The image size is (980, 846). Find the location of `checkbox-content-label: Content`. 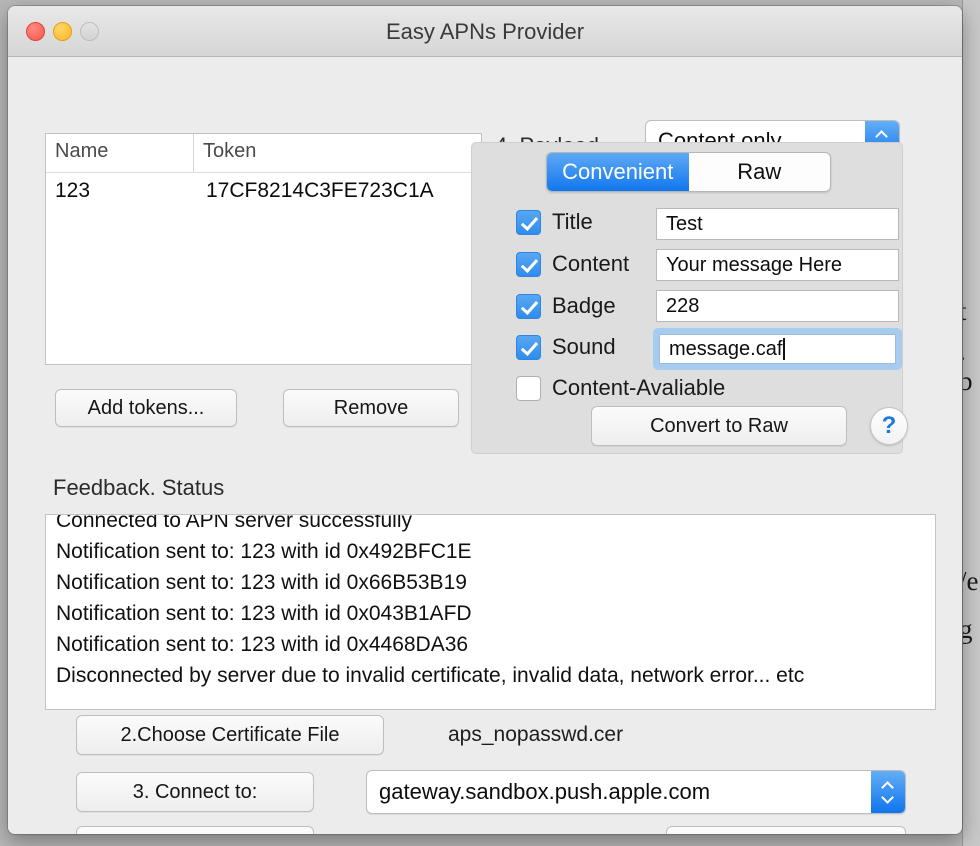

checkbox-content-label: Content is located at coordinates (591, 263).